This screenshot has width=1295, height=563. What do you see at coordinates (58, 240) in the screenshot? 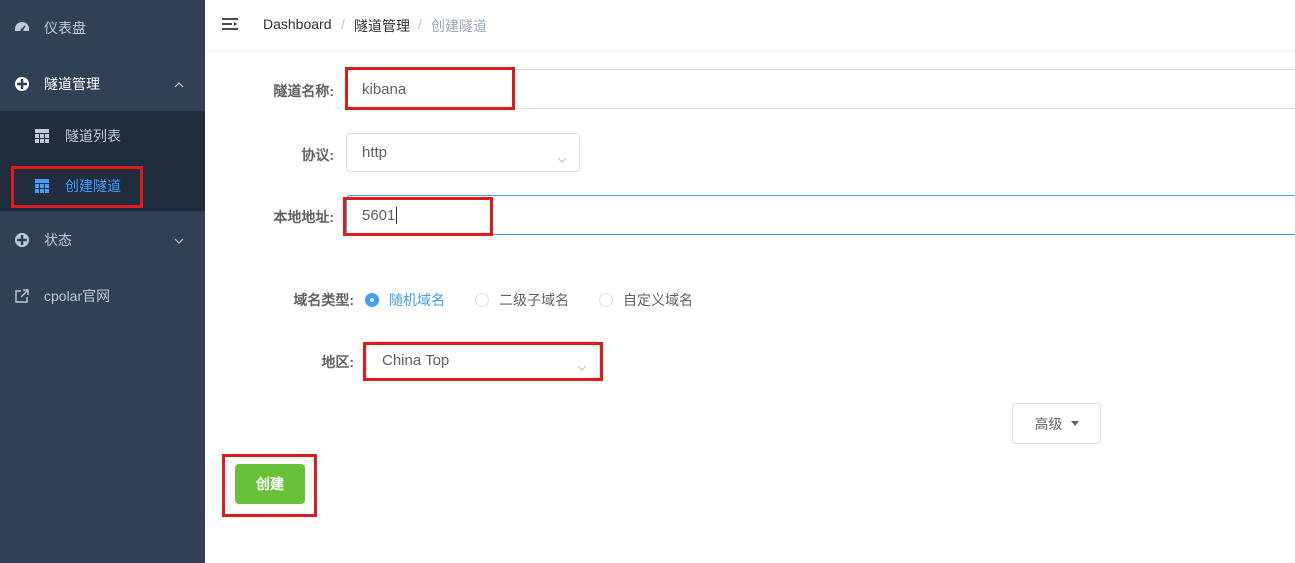
I see `sidebar-item-label: 状态` at bounding box center [58, 240].